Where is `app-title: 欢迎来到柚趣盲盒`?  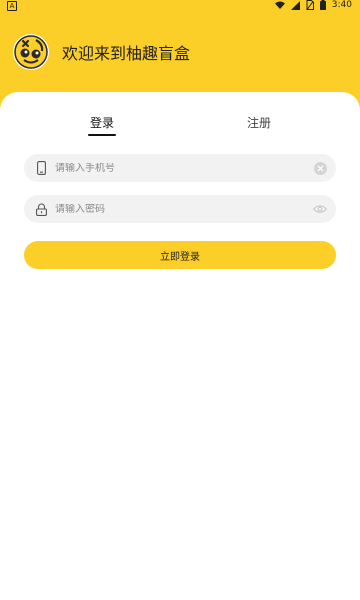
app-title: 欢迎来到柚趣盲盒 is located at coordinates (126, 53).